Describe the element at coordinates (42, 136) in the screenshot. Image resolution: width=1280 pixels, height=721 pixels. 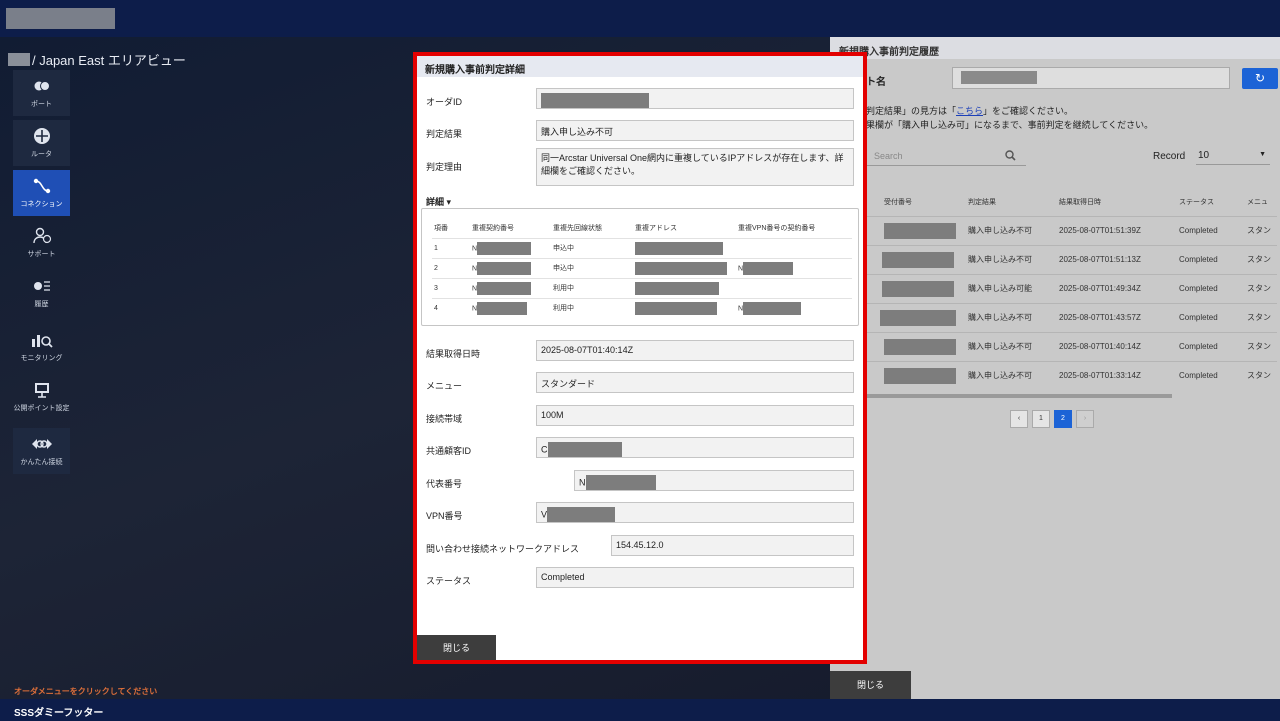
I see `router-icon` at that location.